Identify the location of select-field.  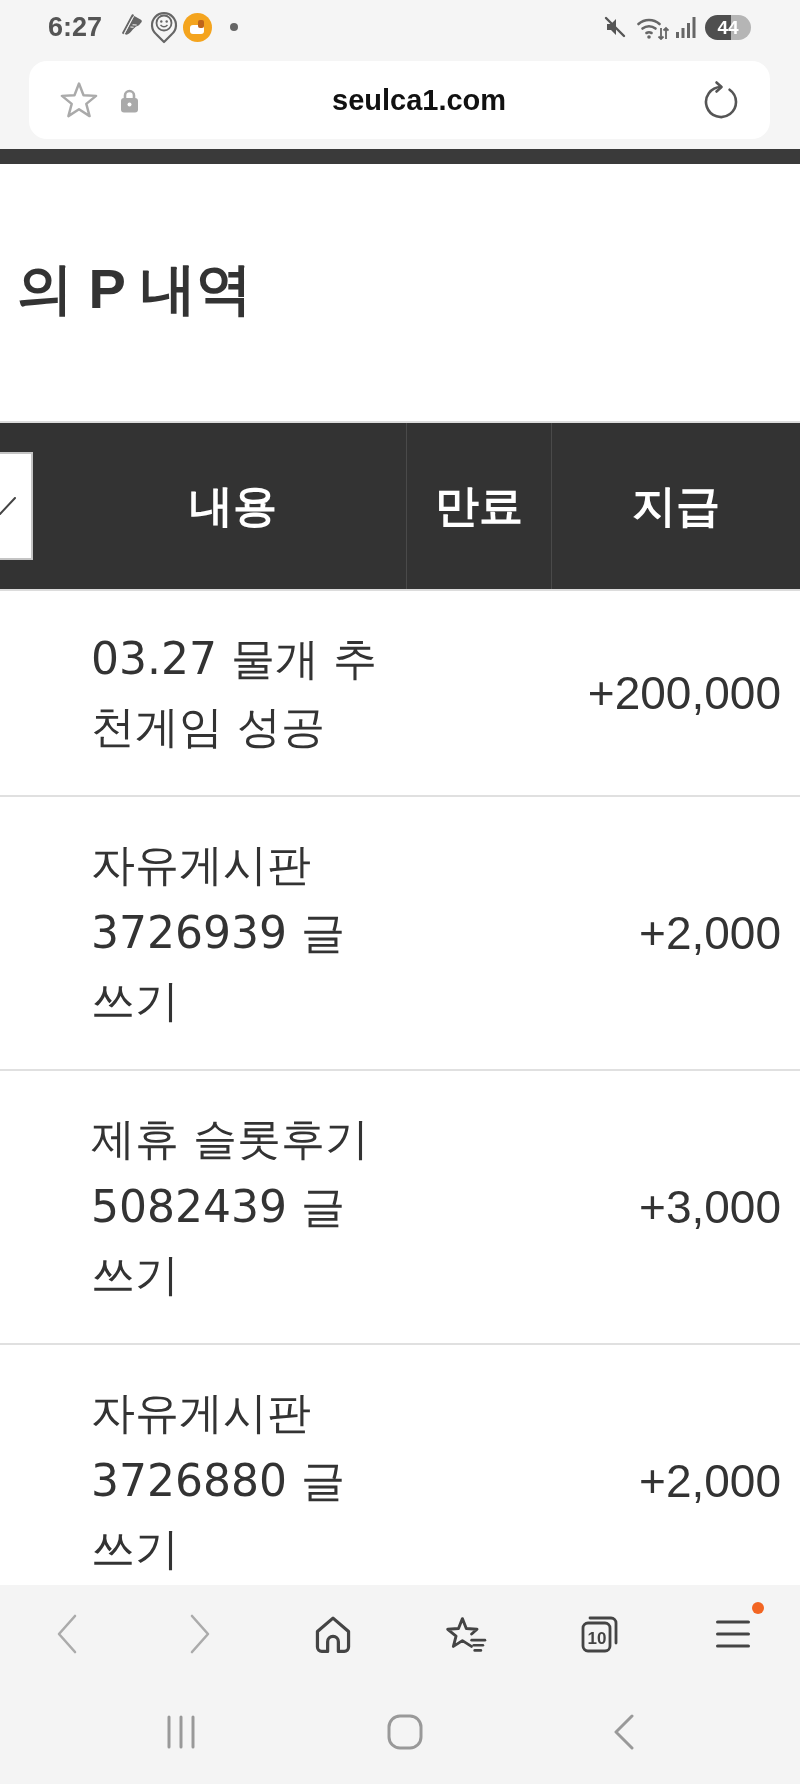
(16, 506).